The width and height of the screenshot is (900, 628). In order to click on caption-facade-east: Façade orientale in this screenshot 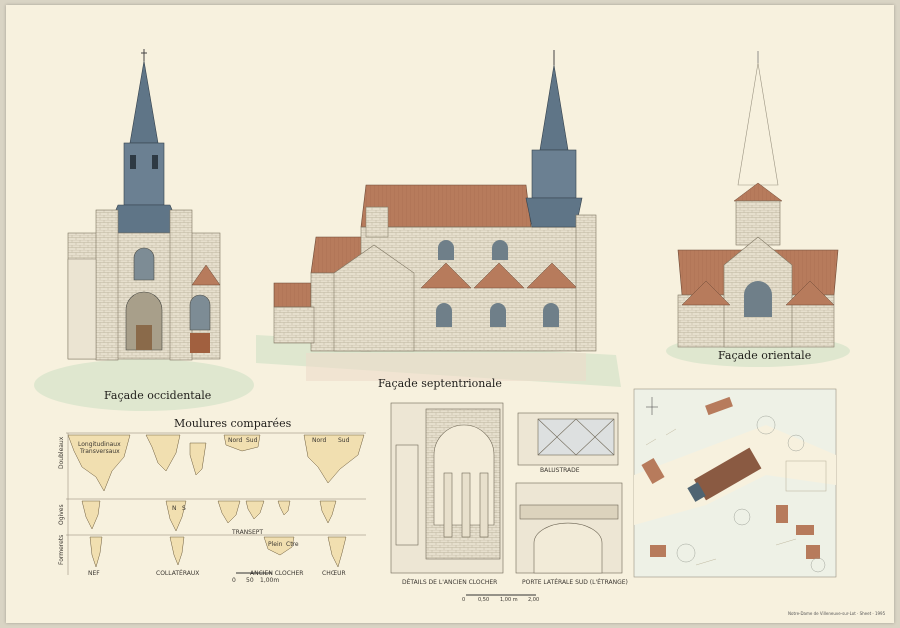, I will do `click(765, 355)`.